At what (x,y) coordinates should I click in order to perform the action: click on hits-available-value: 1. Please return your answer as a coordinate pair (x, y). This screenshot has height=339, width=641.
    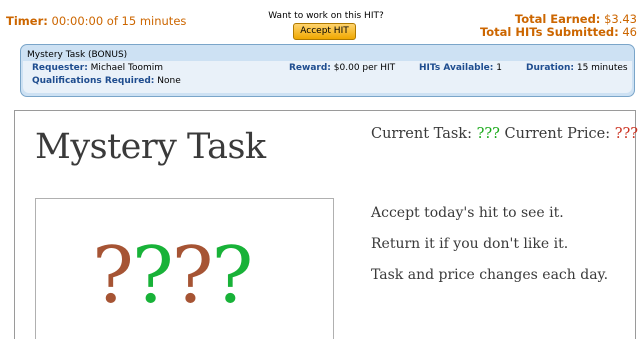
    Looking at the image, I should click on (499, 68).